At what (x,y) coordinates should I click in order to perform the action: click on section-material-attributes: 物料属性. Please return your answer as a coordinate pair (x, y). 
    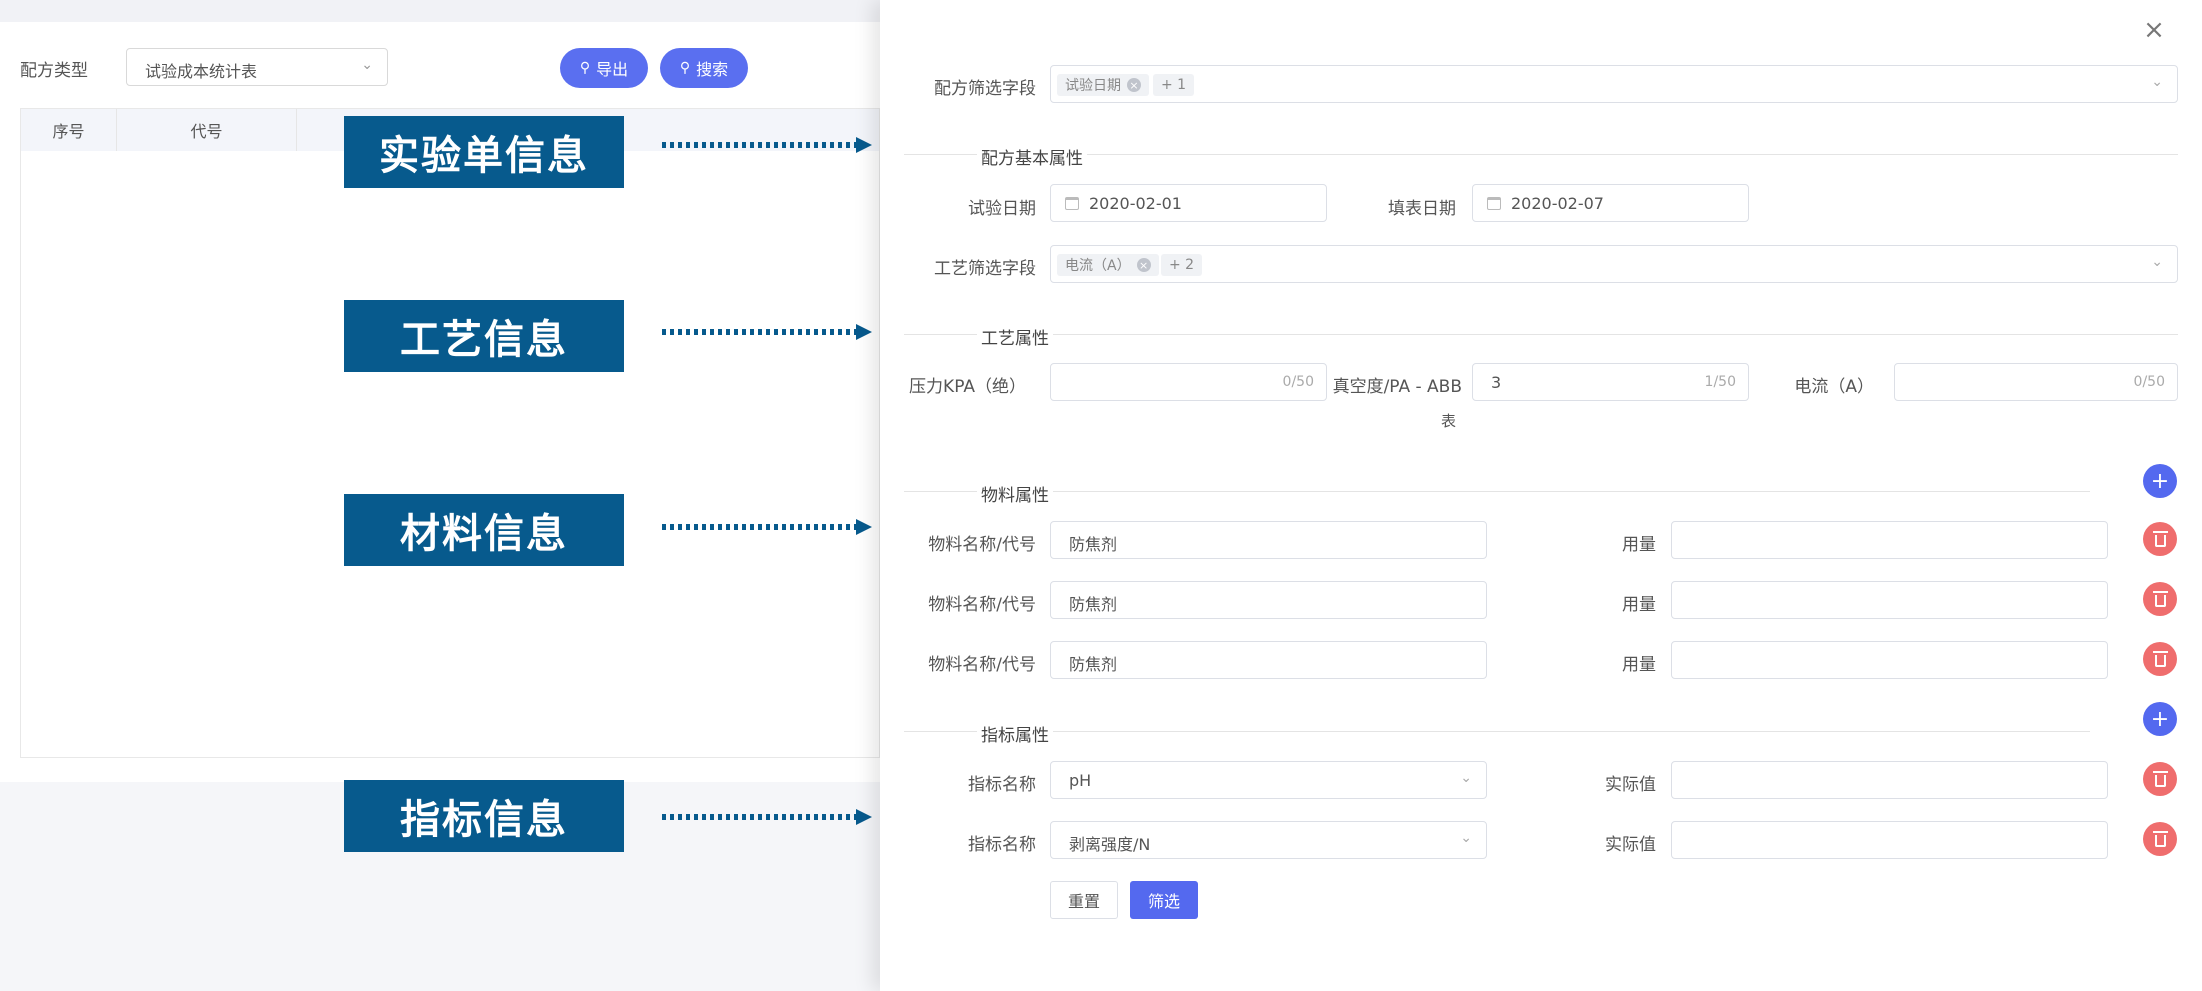
    Looking at the image, I should click on (1497, 493).